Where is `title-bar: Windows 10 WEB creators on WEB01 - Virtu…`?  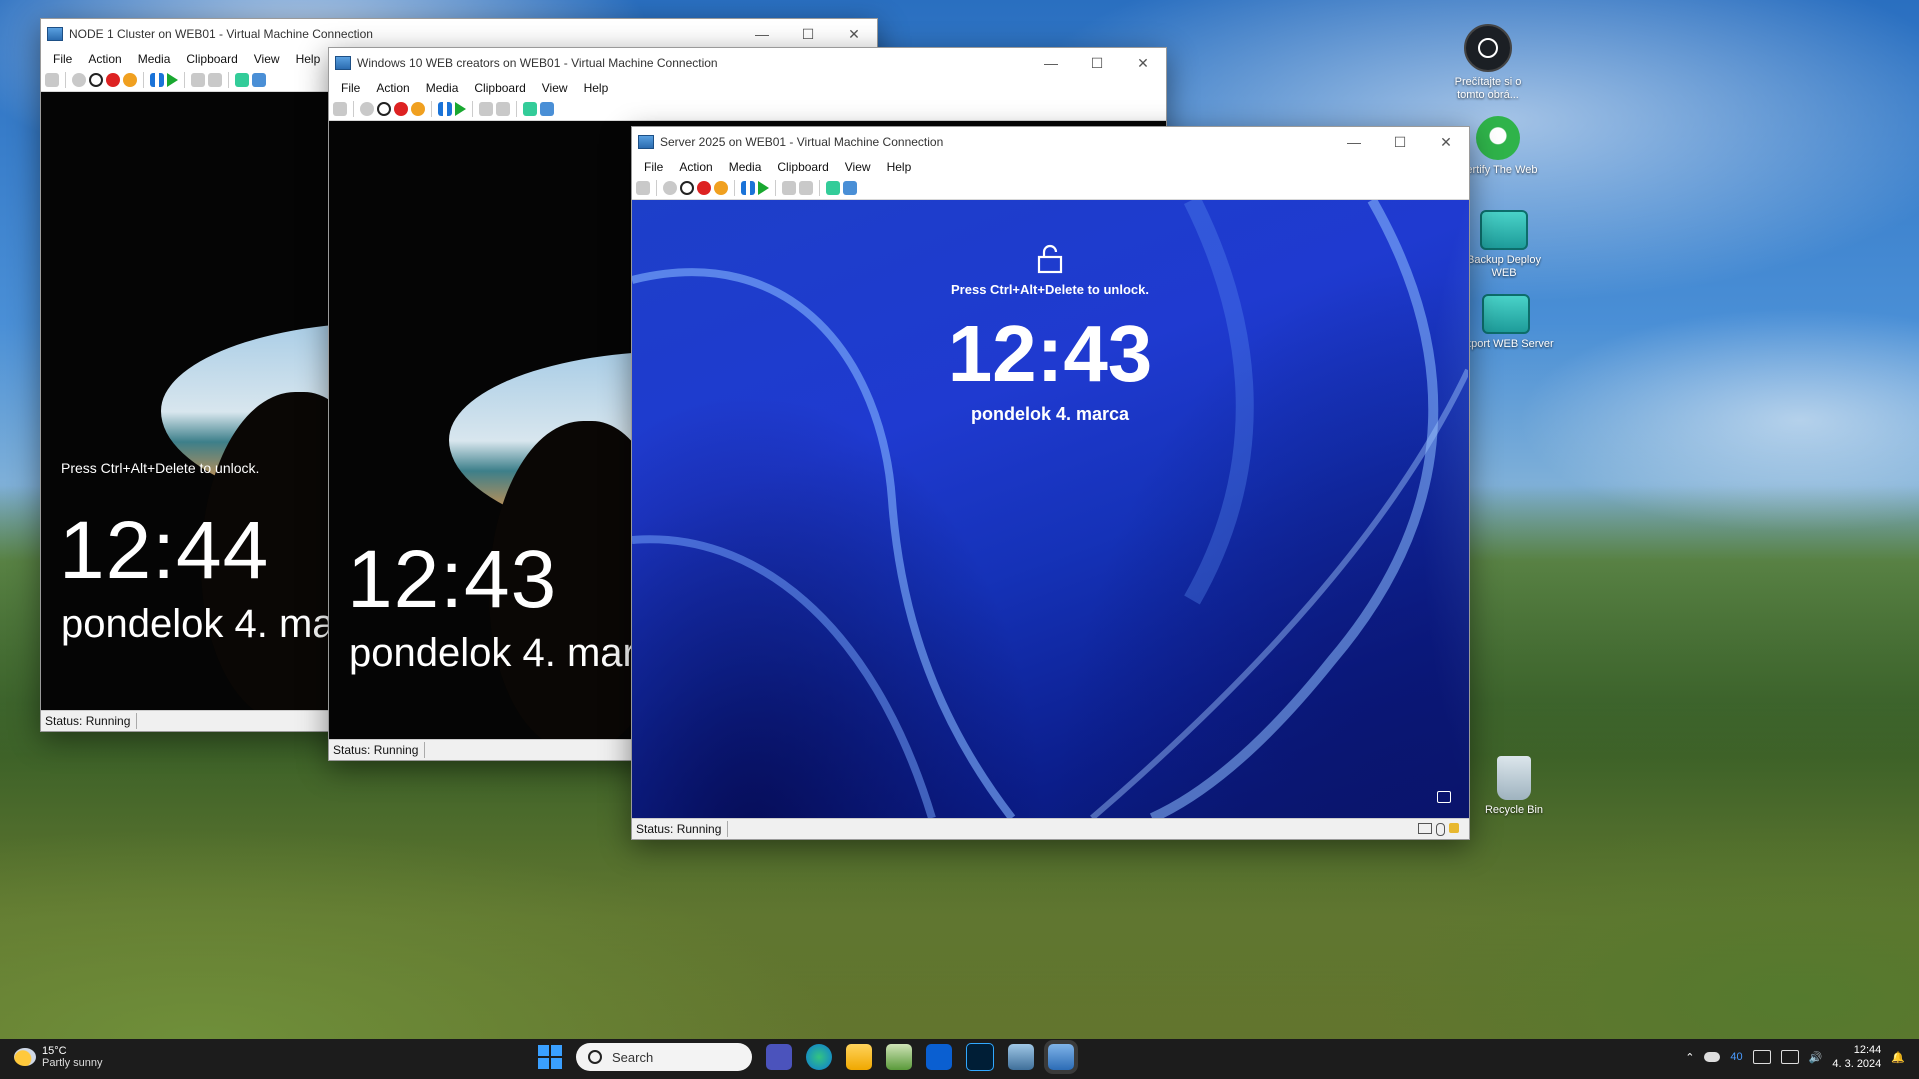 title-bar: Windows 10 WEB creators on WEB01 - Virtu… is located at coordinates (747, 63).